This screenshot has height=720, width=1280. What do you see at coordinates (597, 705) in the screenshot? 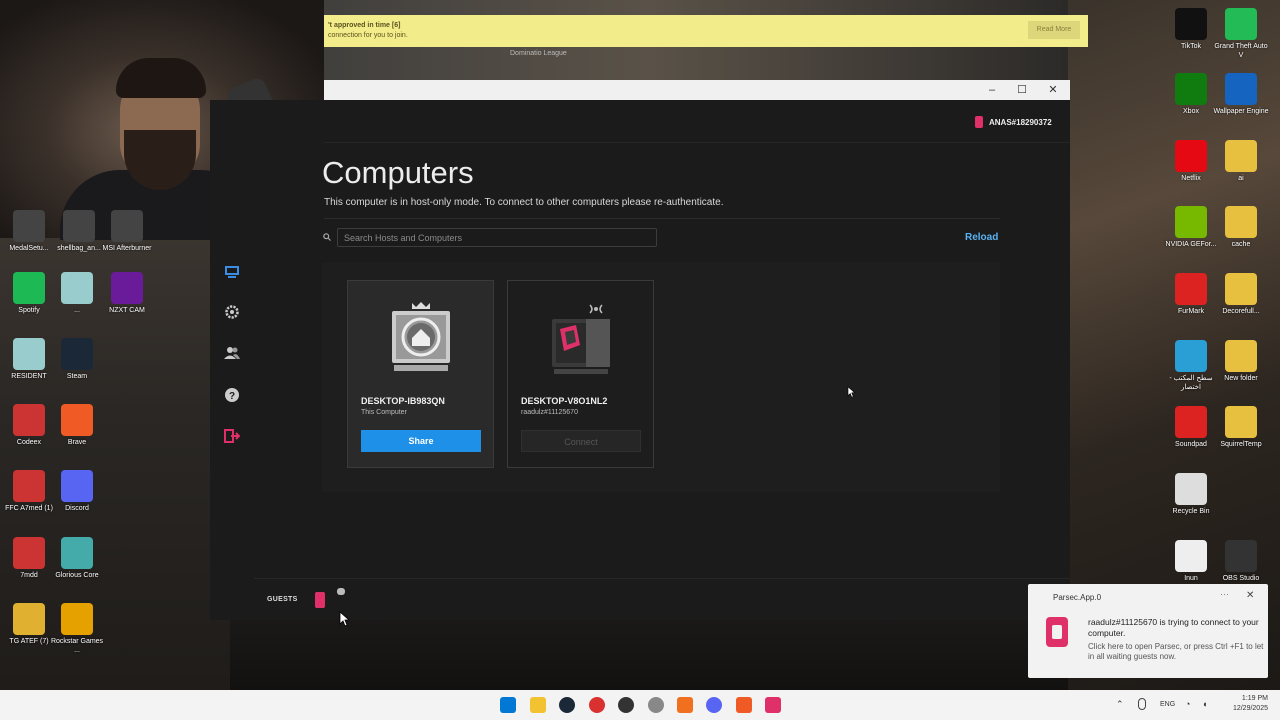
I see `app-red-icon` at bounding box center [597, 705].